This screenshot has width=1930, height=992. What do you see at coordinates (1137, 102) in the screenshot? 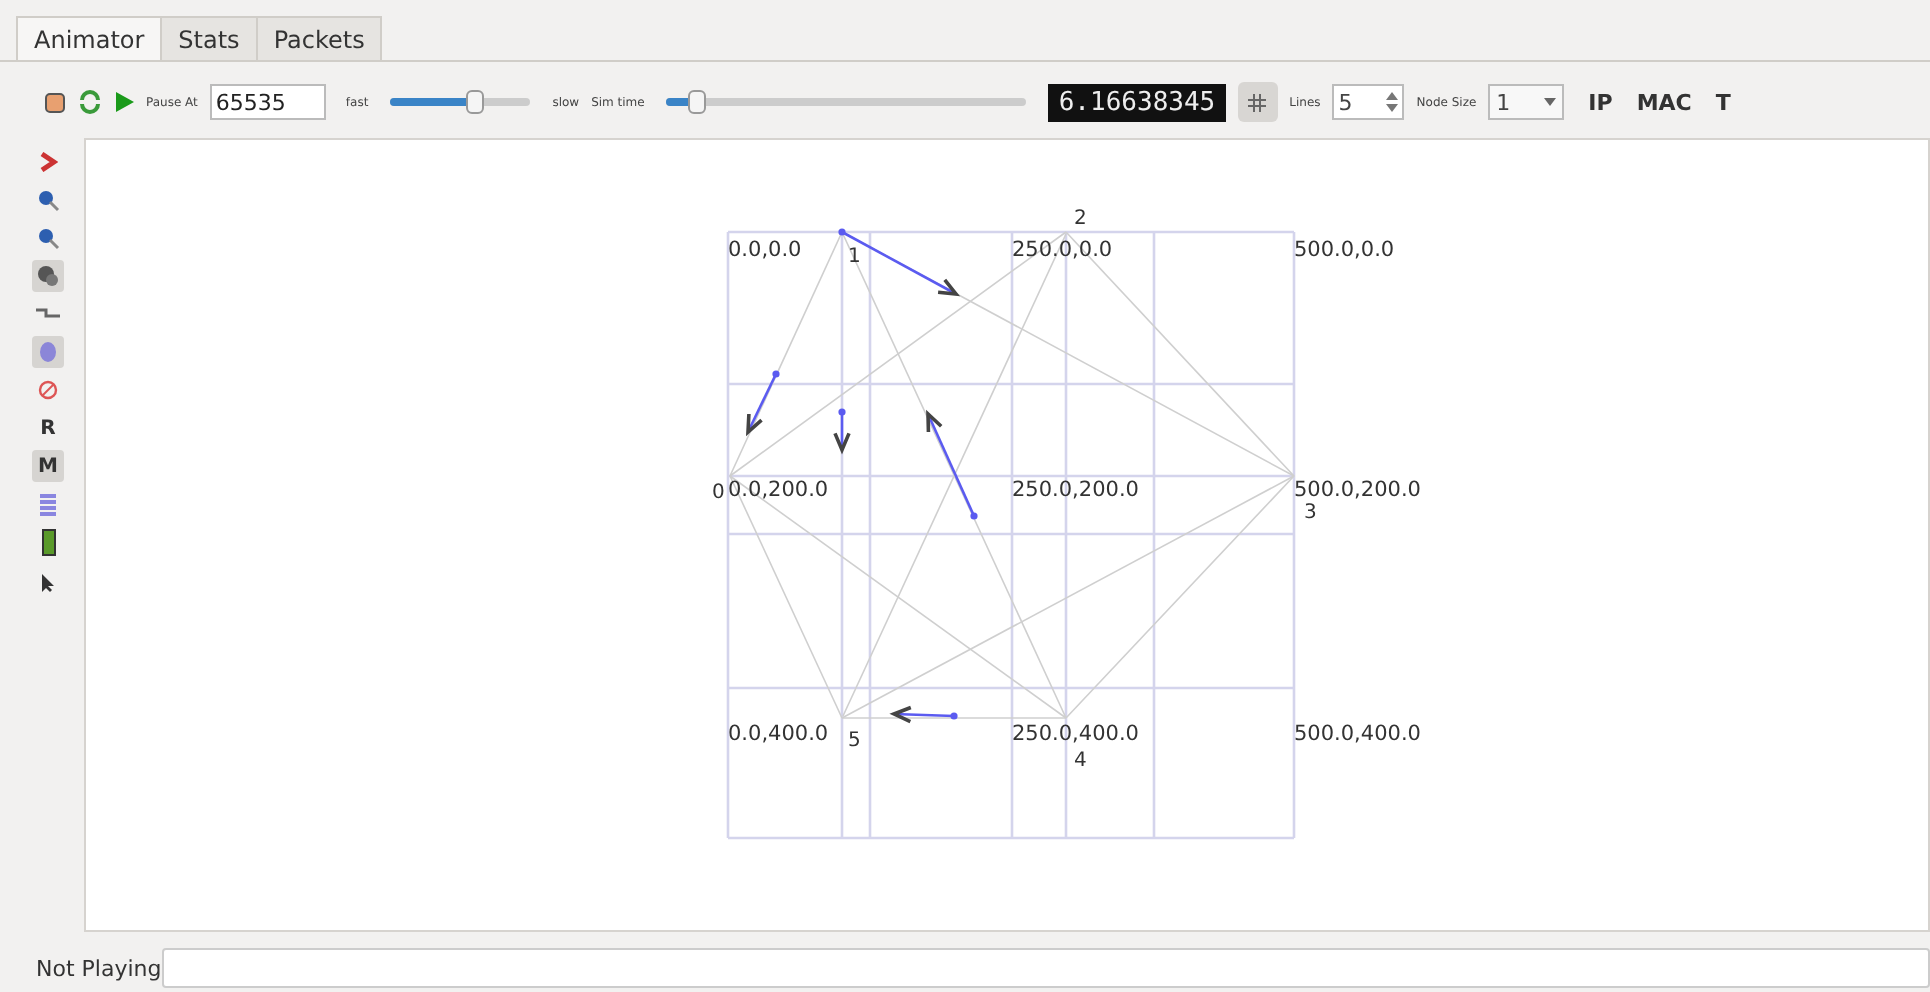
I see `time-display: 6.16638345` at bounding box center [1137, 102].